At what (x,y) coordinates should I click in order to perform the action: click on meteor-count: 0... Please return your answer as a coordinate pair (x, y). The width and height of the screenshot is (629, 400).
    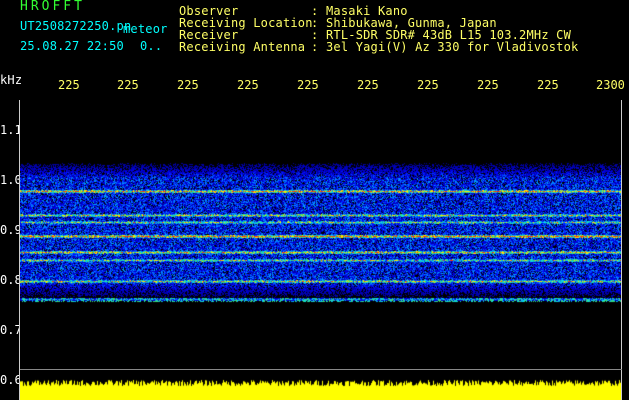
    Looking at the image, I should click on (151, 46).